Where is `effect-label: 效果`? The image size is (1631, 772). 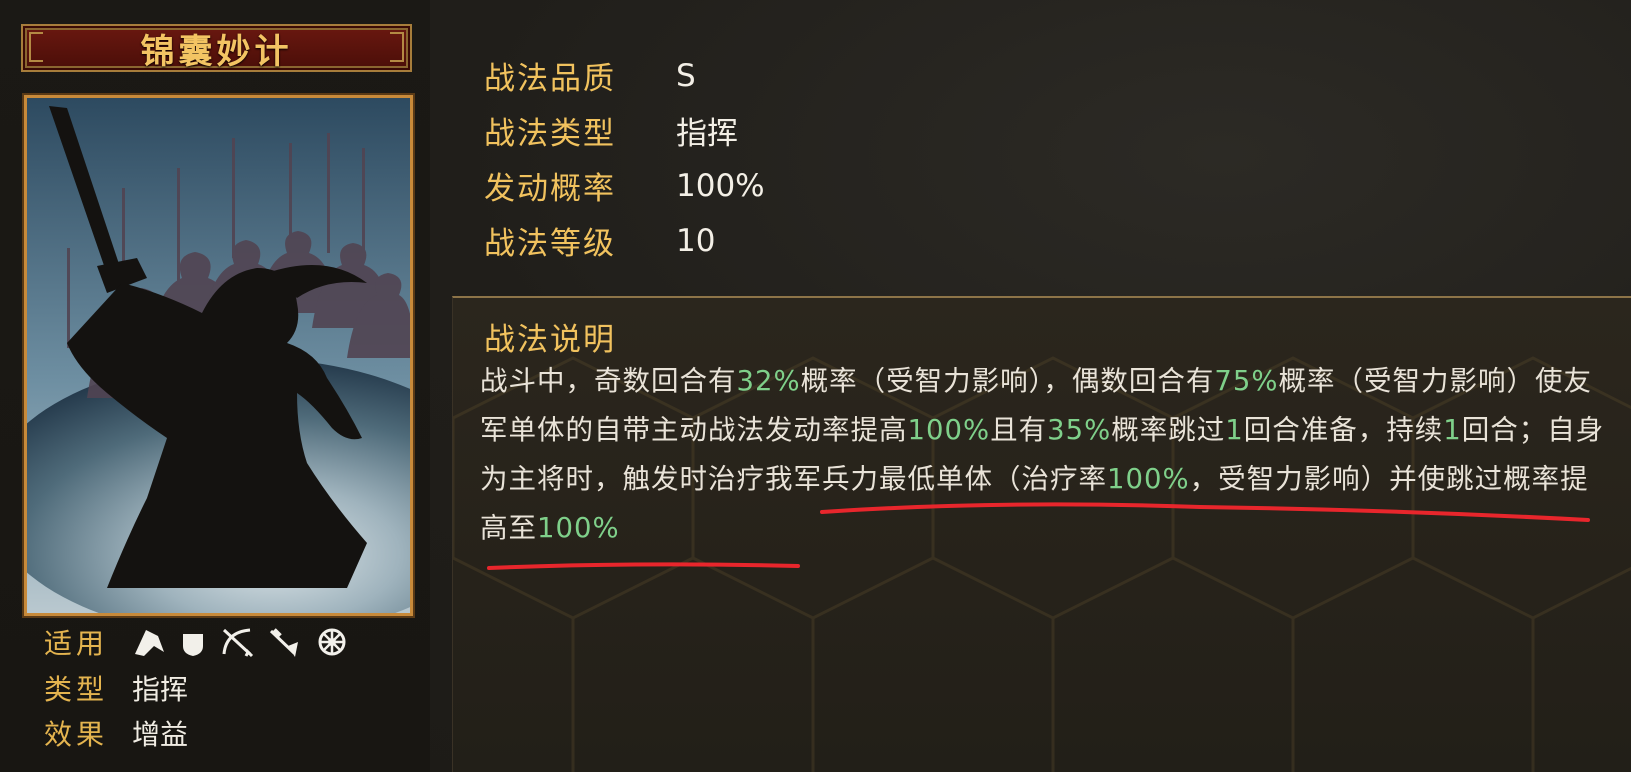 effect-label: 效果 is located at coordinates (76, 734).